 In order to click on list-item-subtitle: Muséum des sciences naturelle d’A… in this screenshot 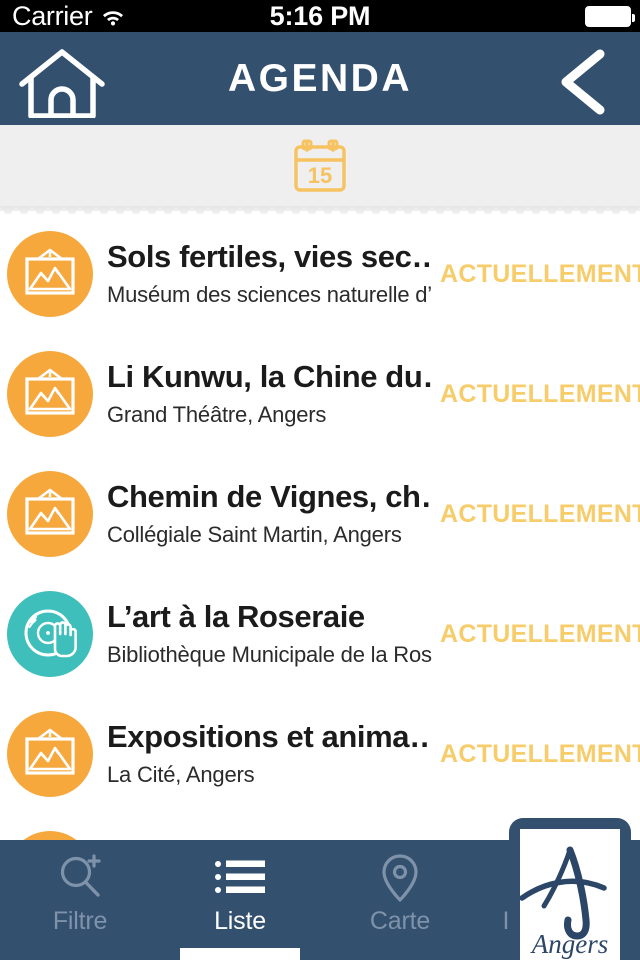, I will do `click(269, 294)`.